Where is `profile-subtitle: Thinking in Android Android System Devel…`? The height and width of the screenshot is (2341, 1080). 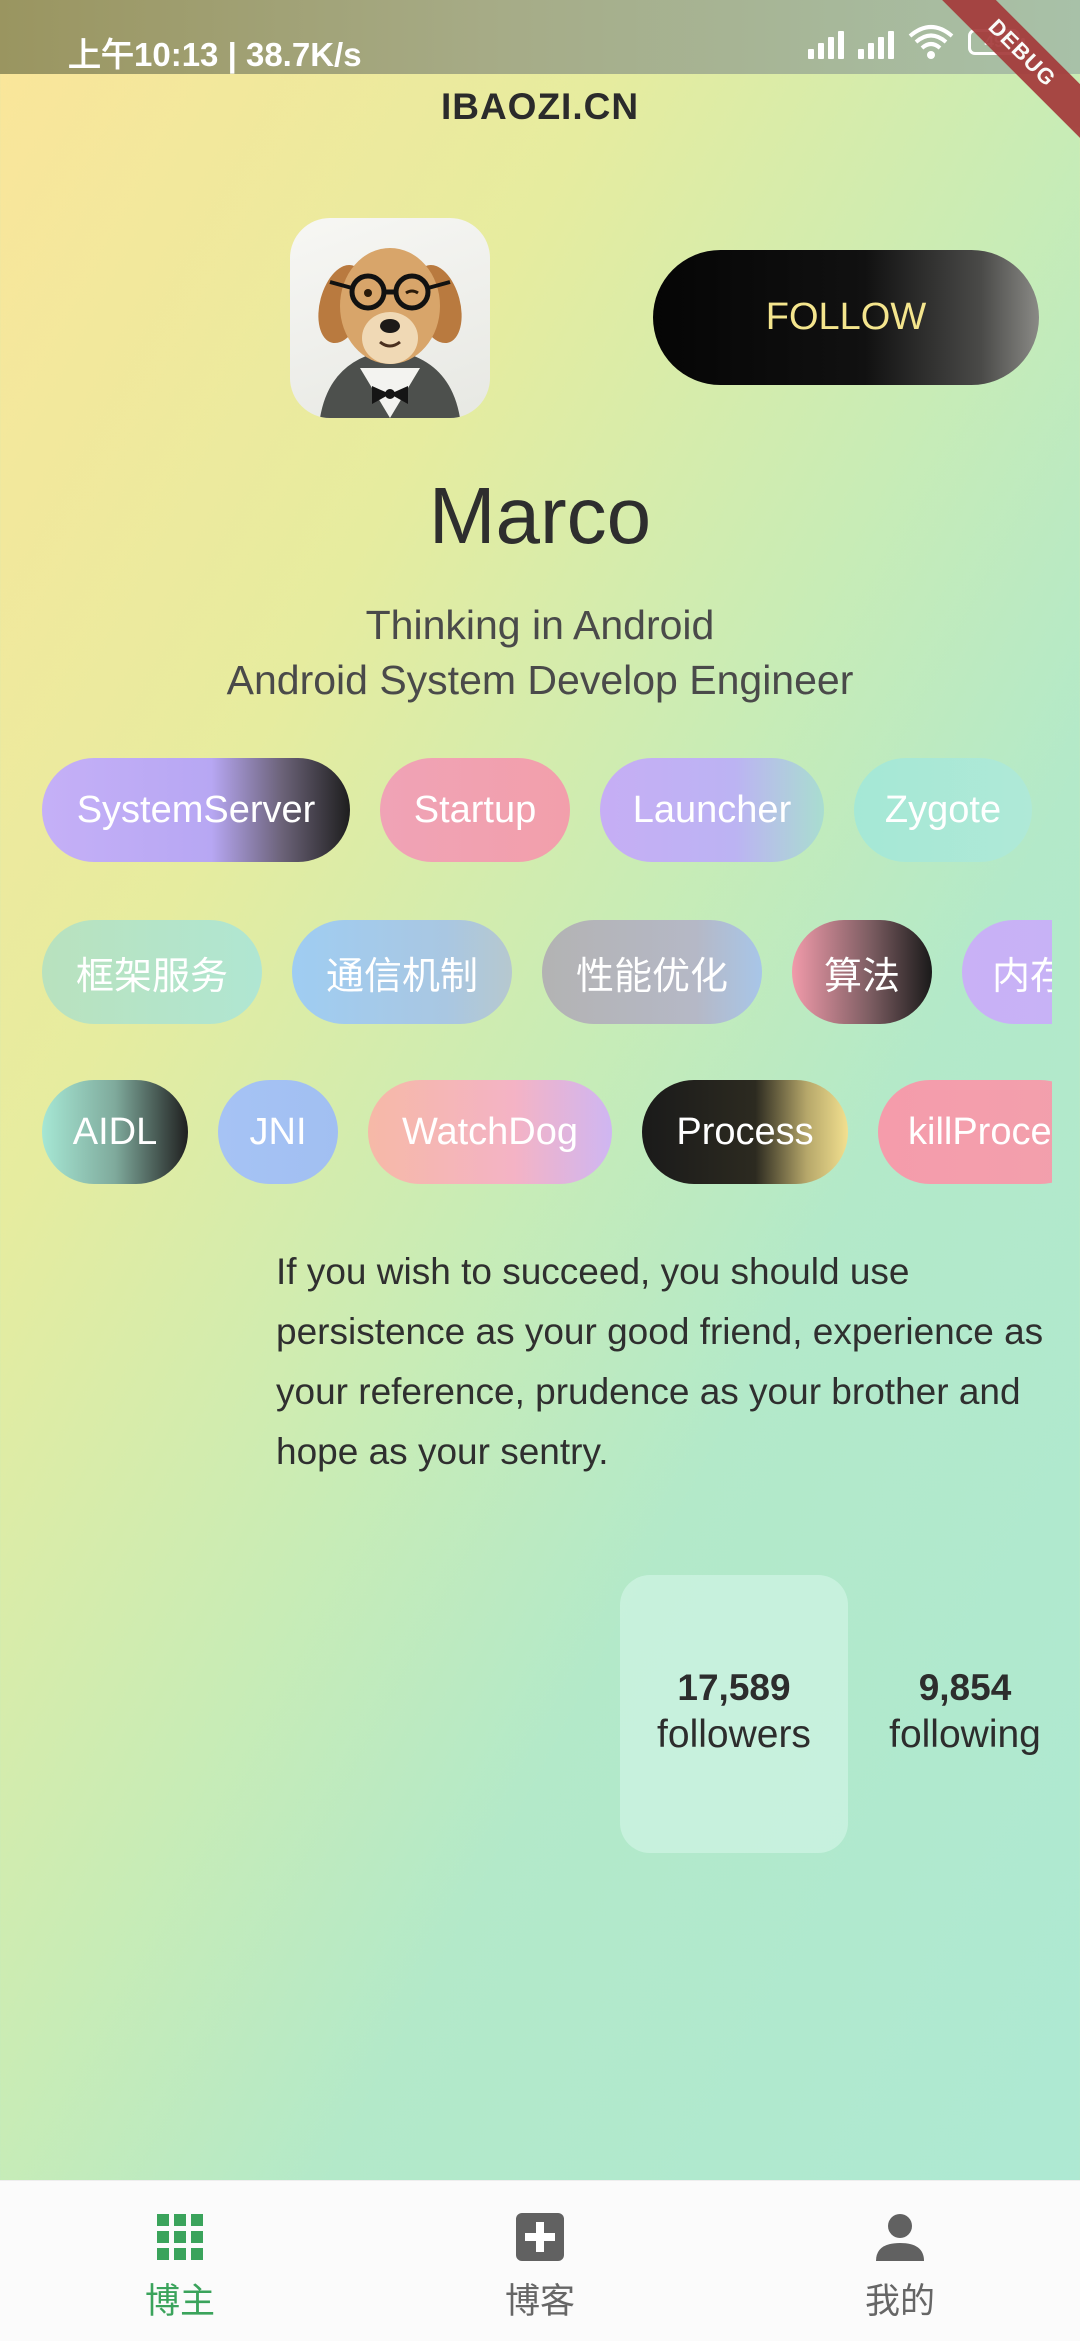 profile-subtitle: Thinking in Android Android System Devel… is located at coordinates (540, 653).